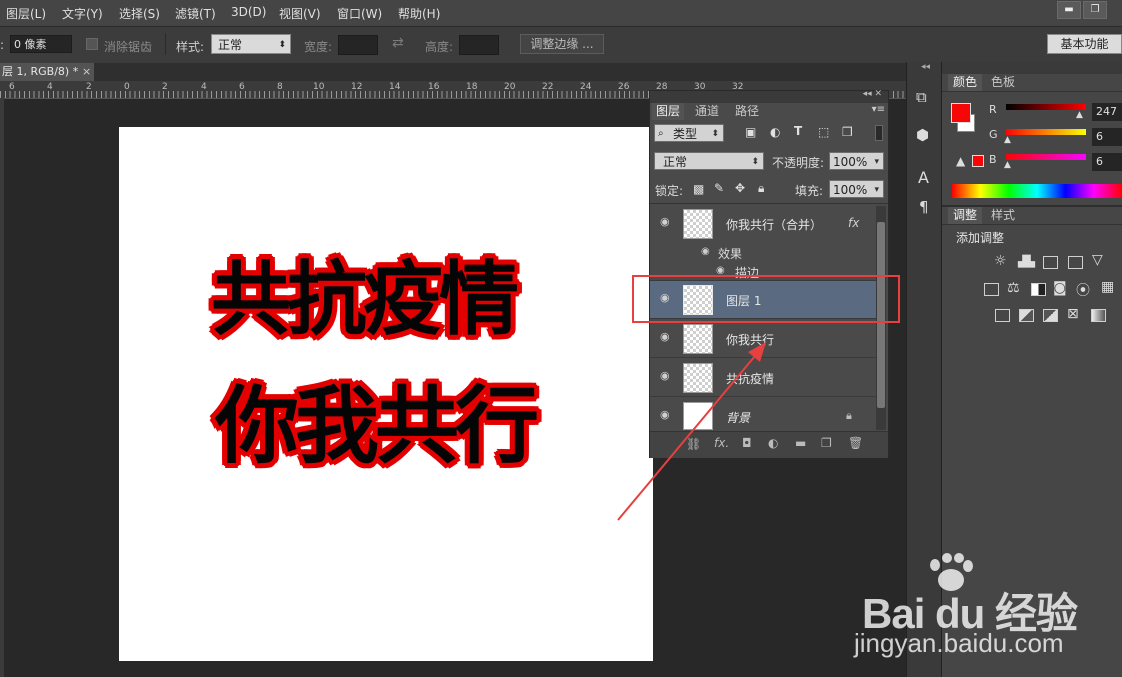  Describe the element at coordinates (978, 161) in the screenshot. I see `websafe-color-swatch` at that location.